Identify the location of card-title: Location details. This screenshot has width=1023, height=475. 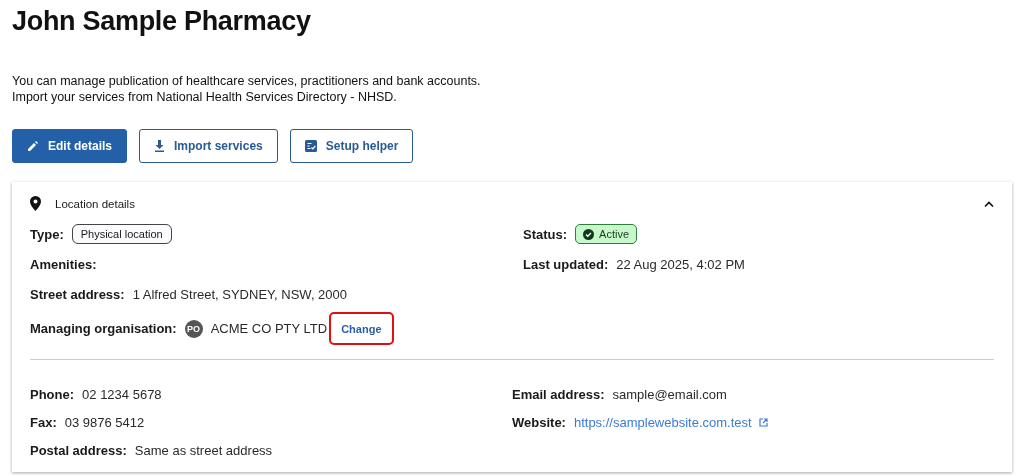
(95, 203).